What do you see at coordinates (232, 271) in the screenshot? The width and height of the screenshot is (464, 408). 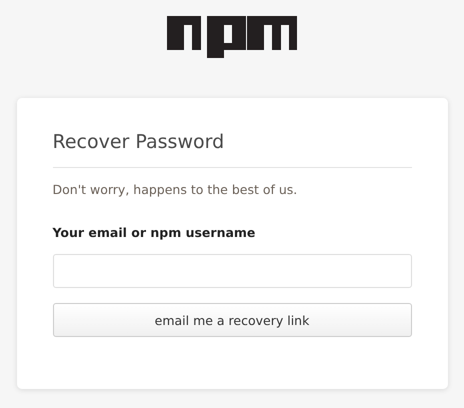 I see `input-field` at bounding box center [232, 271].